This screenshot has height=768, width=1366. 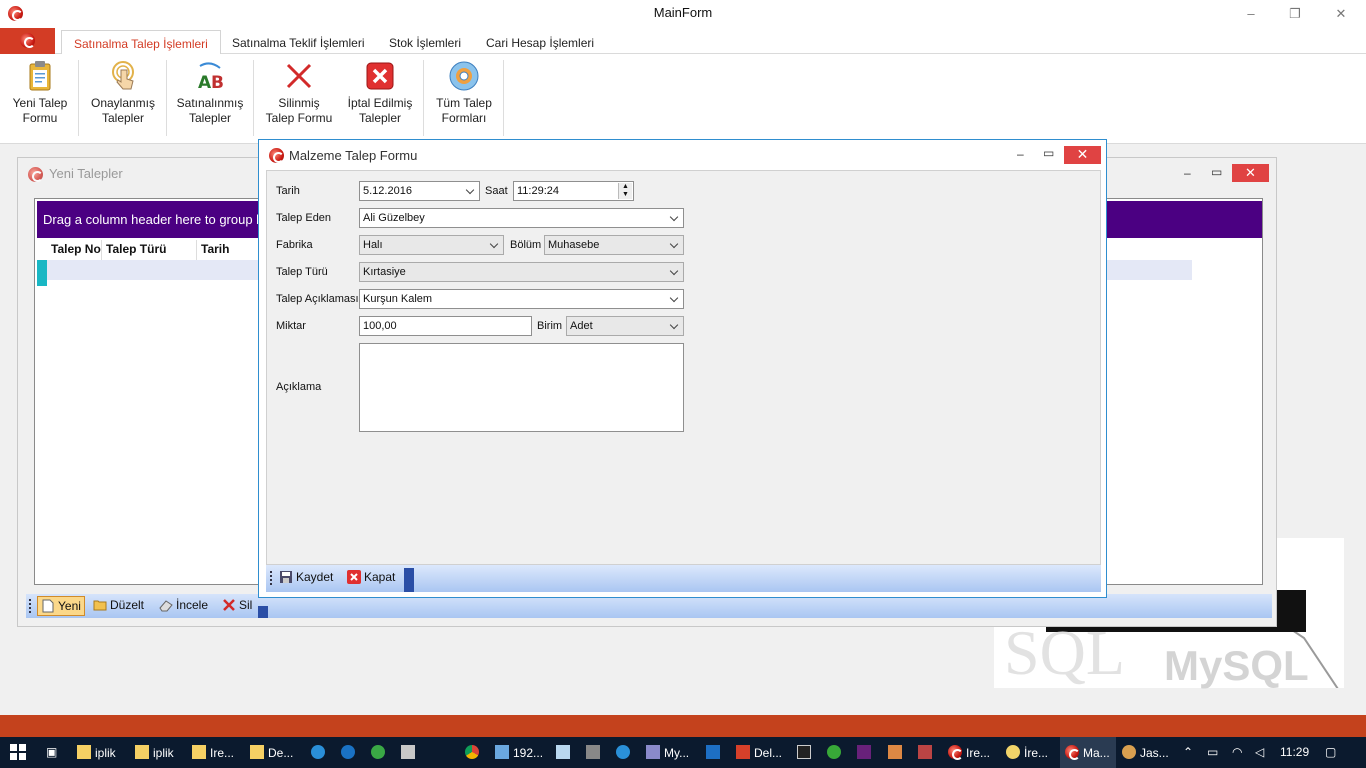 I want to click on edge-icon, so click(x=350, y=752).